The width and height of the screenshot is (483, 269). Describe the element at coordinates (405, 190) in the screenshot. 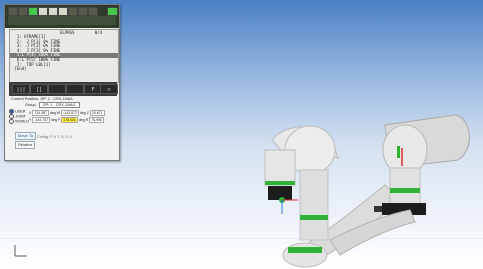

I see `robot2-column-band` at that location.